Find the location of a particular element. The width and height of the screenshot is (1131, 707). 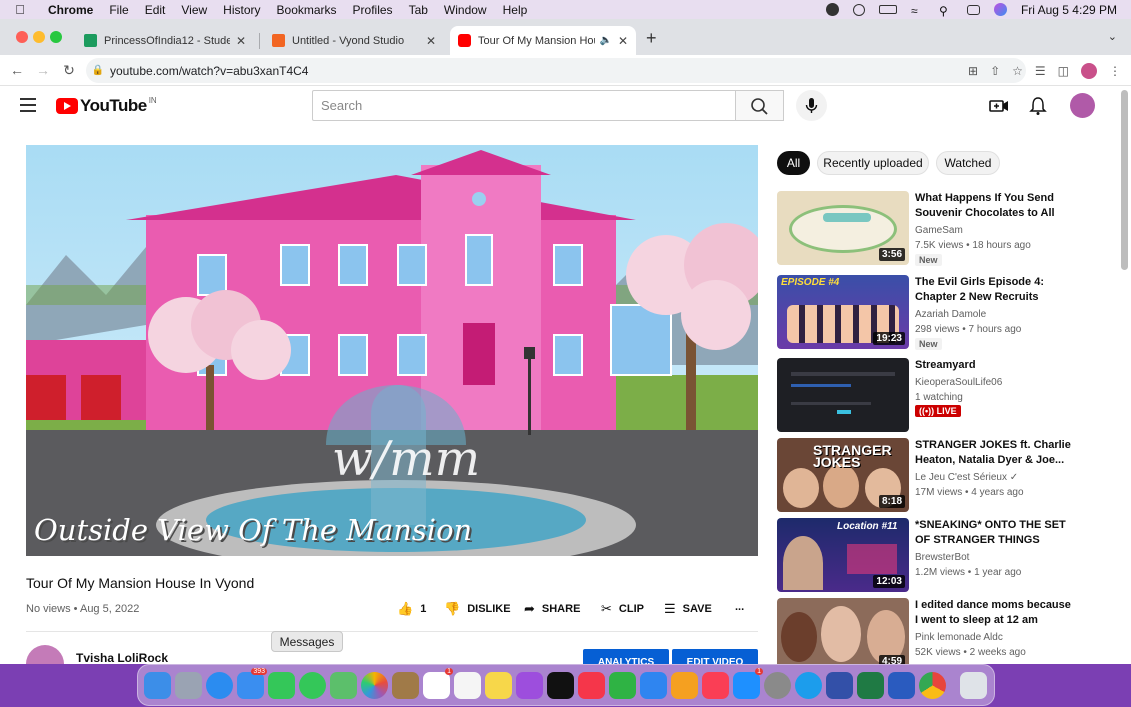

menu-window: Window is located at coordinates (465, 10).